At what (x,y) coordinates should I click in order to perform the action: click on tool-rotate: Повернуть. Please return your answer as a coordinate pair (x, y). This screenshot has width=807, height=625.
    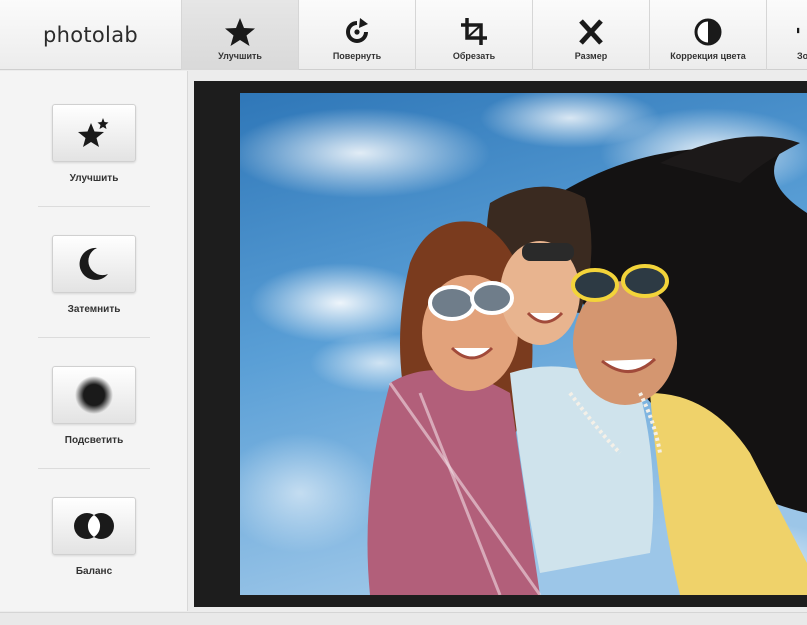
    Looking at the image, I should click on (357, 35).